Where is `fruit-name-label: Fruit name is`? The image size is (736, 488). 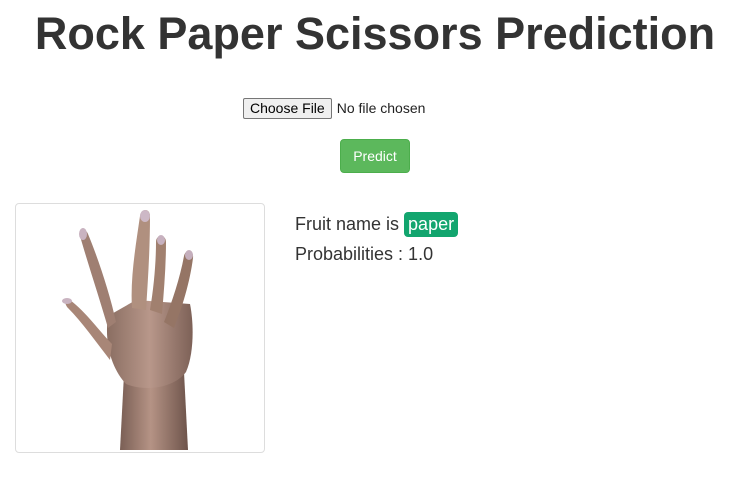 fruit-name-label: Fruit name is is located at coordinates (347, 224).